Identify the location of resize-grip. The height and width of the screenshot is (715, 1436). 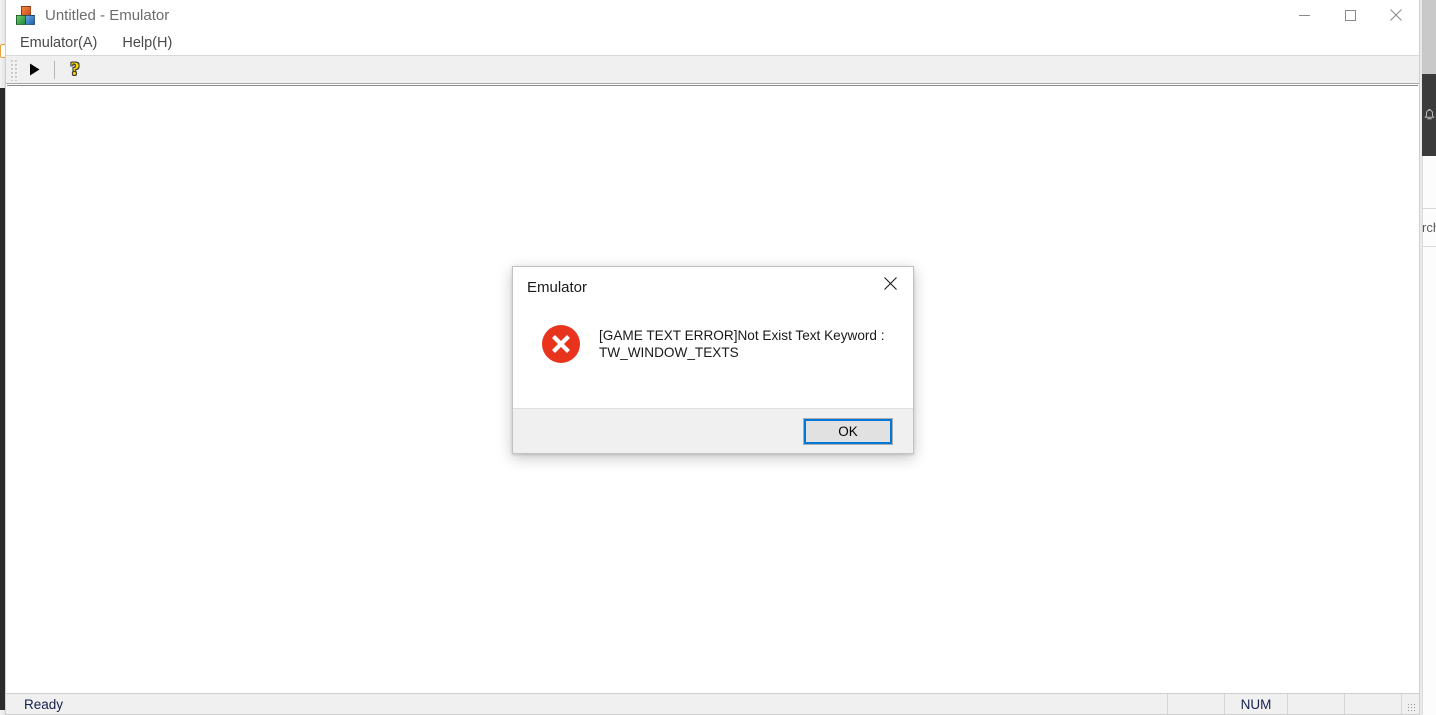
(1410, 703).